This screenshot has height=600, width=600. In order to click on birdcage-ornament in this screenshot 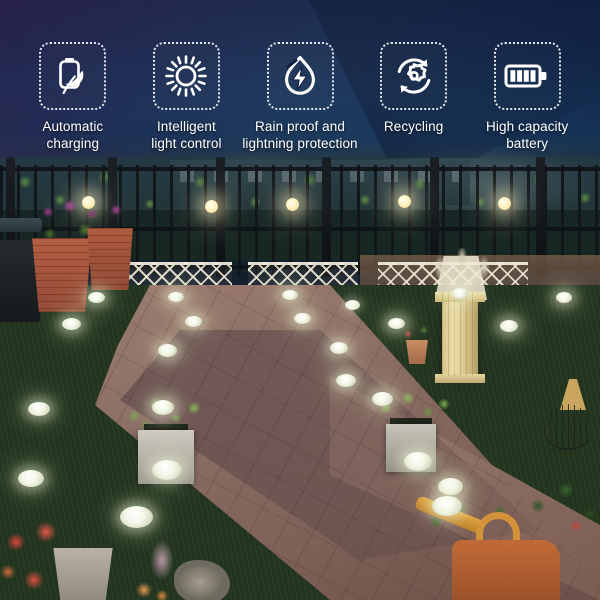, I will do `click(568, 427)`.